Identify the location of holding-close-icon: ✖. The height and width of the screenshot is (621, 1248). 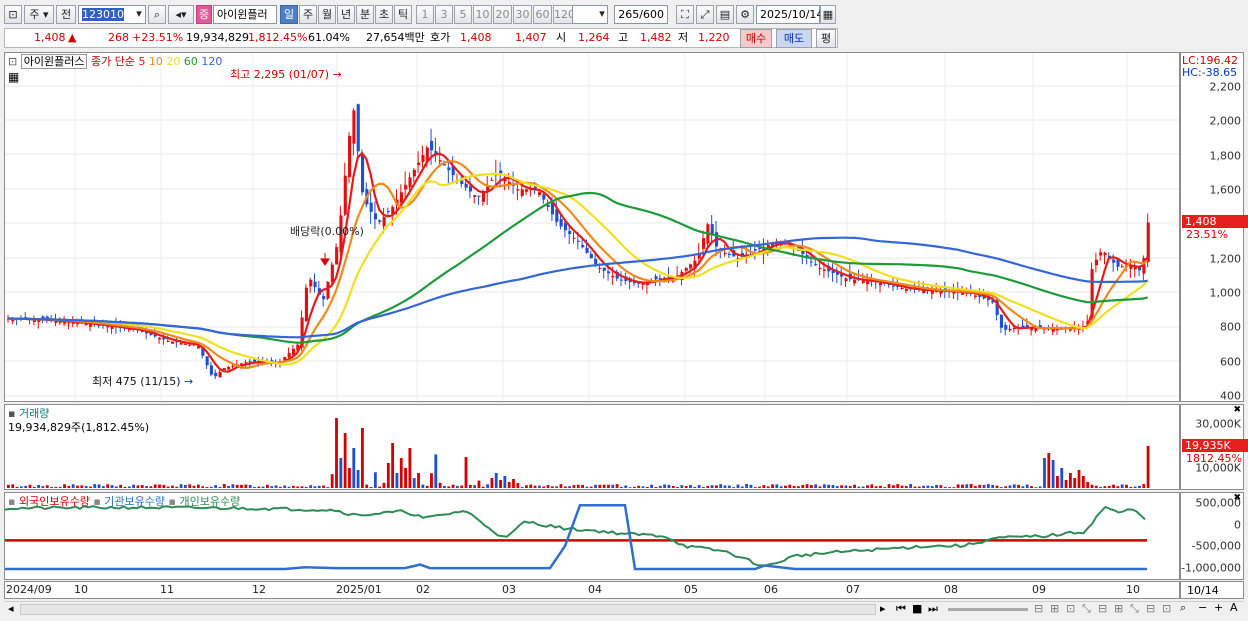
(1237, 498).